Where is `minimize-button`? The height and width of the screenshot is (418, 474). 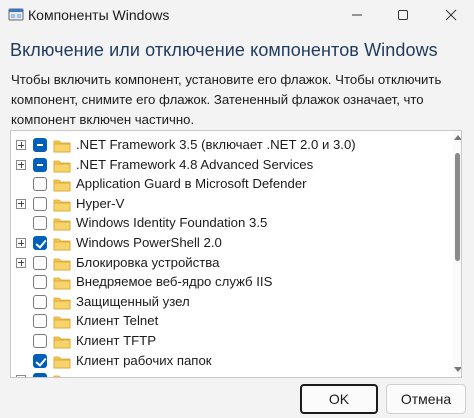
minimize-button is located at coordinates (357, 15).